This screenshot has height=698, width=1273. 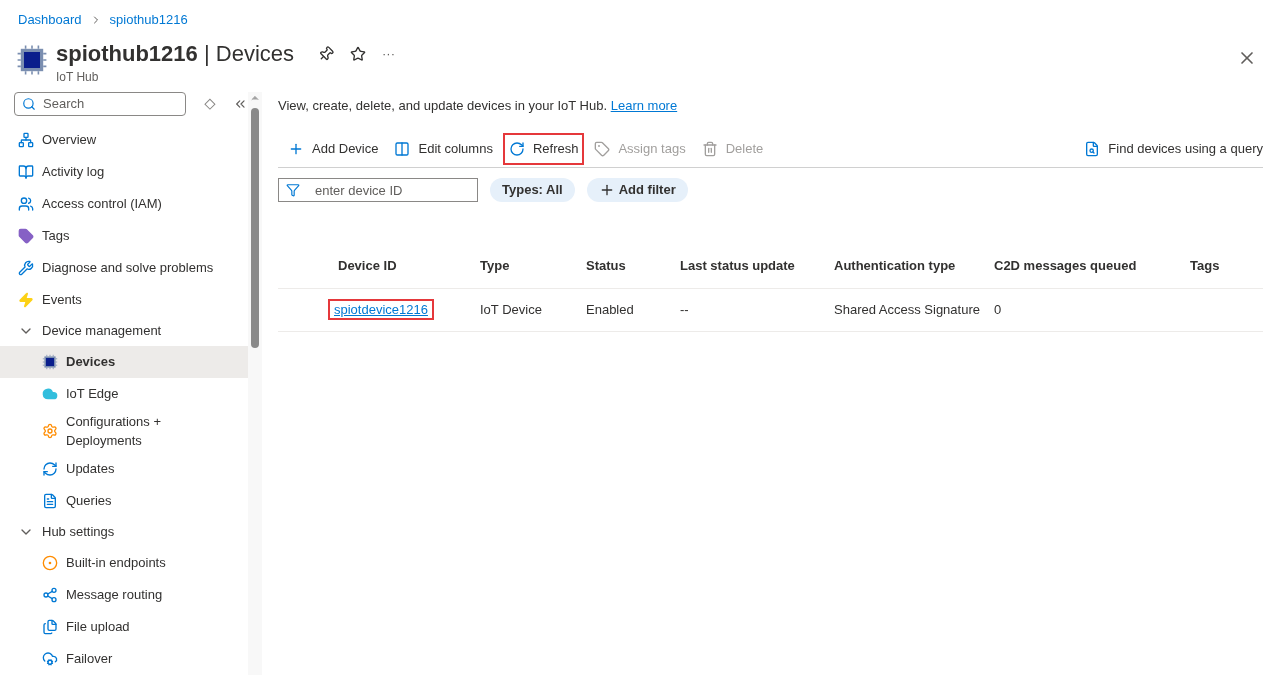 I want to click on trash-icon, so click(x=709, y=149).